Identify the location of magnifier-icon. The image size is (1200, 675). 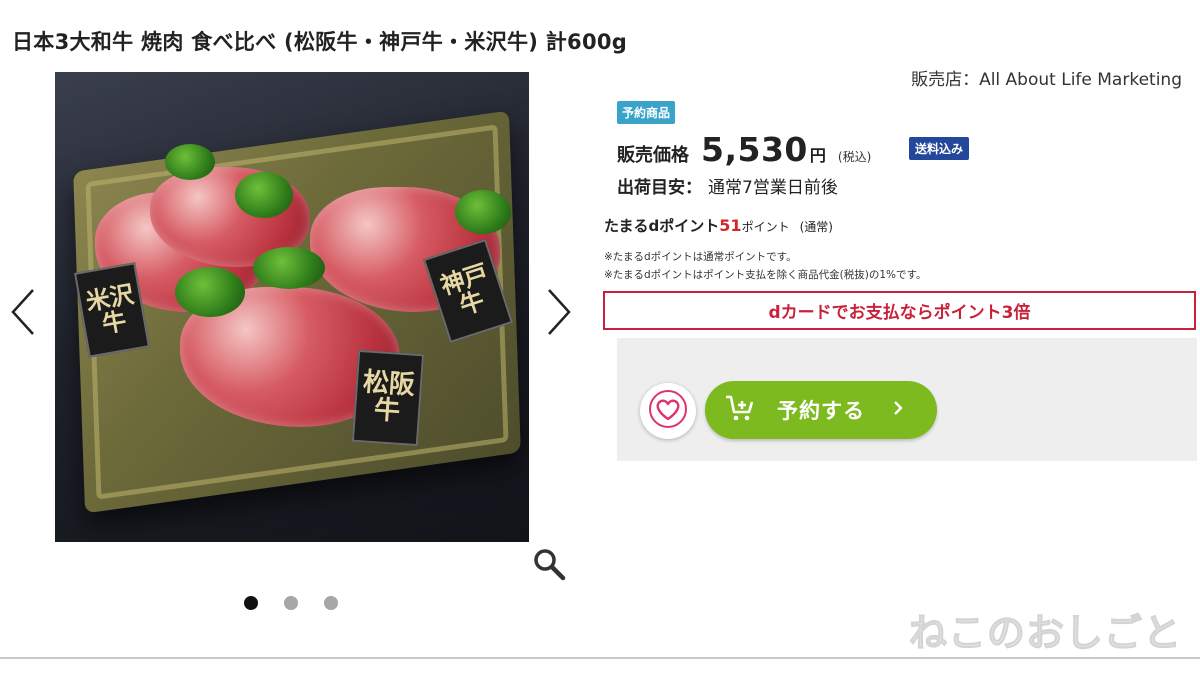
(549, 564).